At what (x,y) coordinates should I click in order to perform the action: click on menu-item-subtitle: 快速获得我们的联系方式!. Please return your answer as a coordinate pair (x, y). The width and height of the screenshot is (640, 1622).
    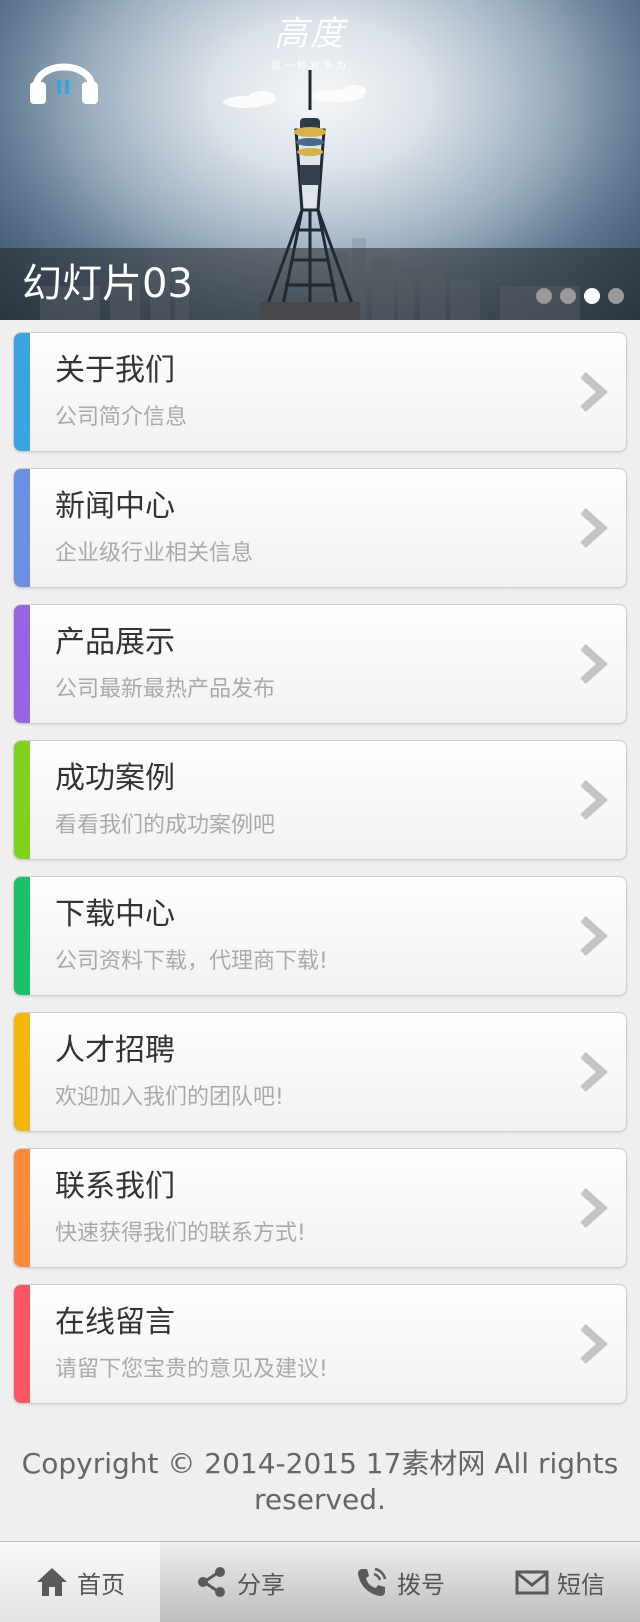
    Looking at the image, I should click on (180, 1233).